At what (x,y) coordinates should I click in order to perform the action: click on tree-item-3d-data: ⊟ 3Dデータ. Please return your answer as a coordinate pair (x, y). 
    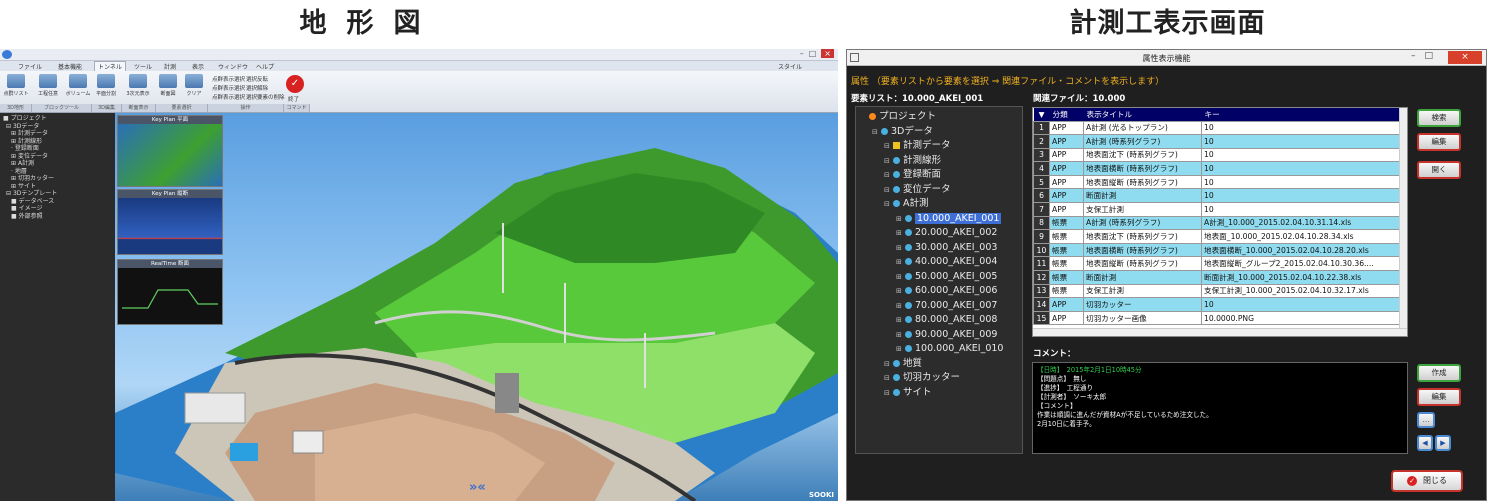
    Looking at the image, I should click on (57, 127).